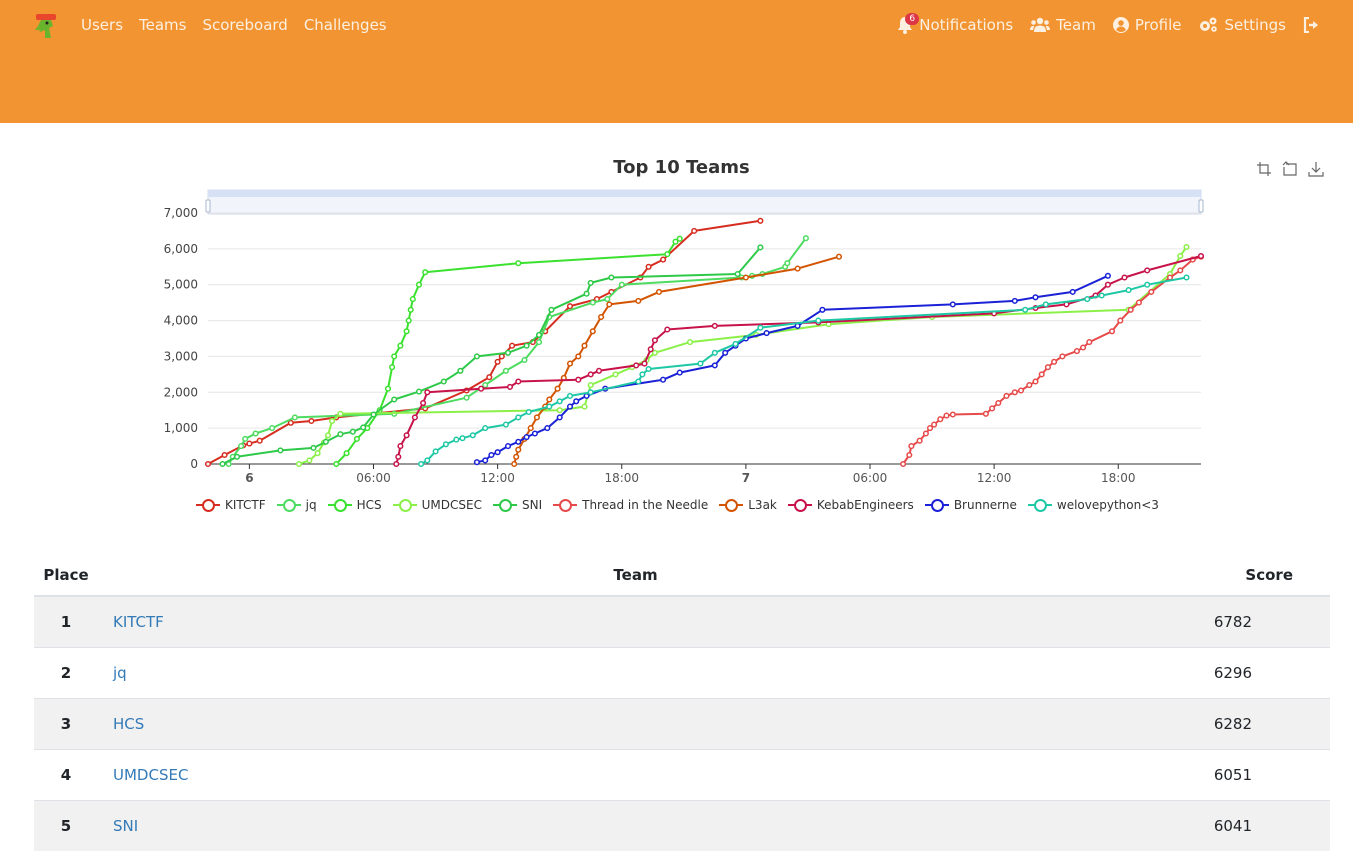  I want to click on team-link: jq, so click(120, 673).